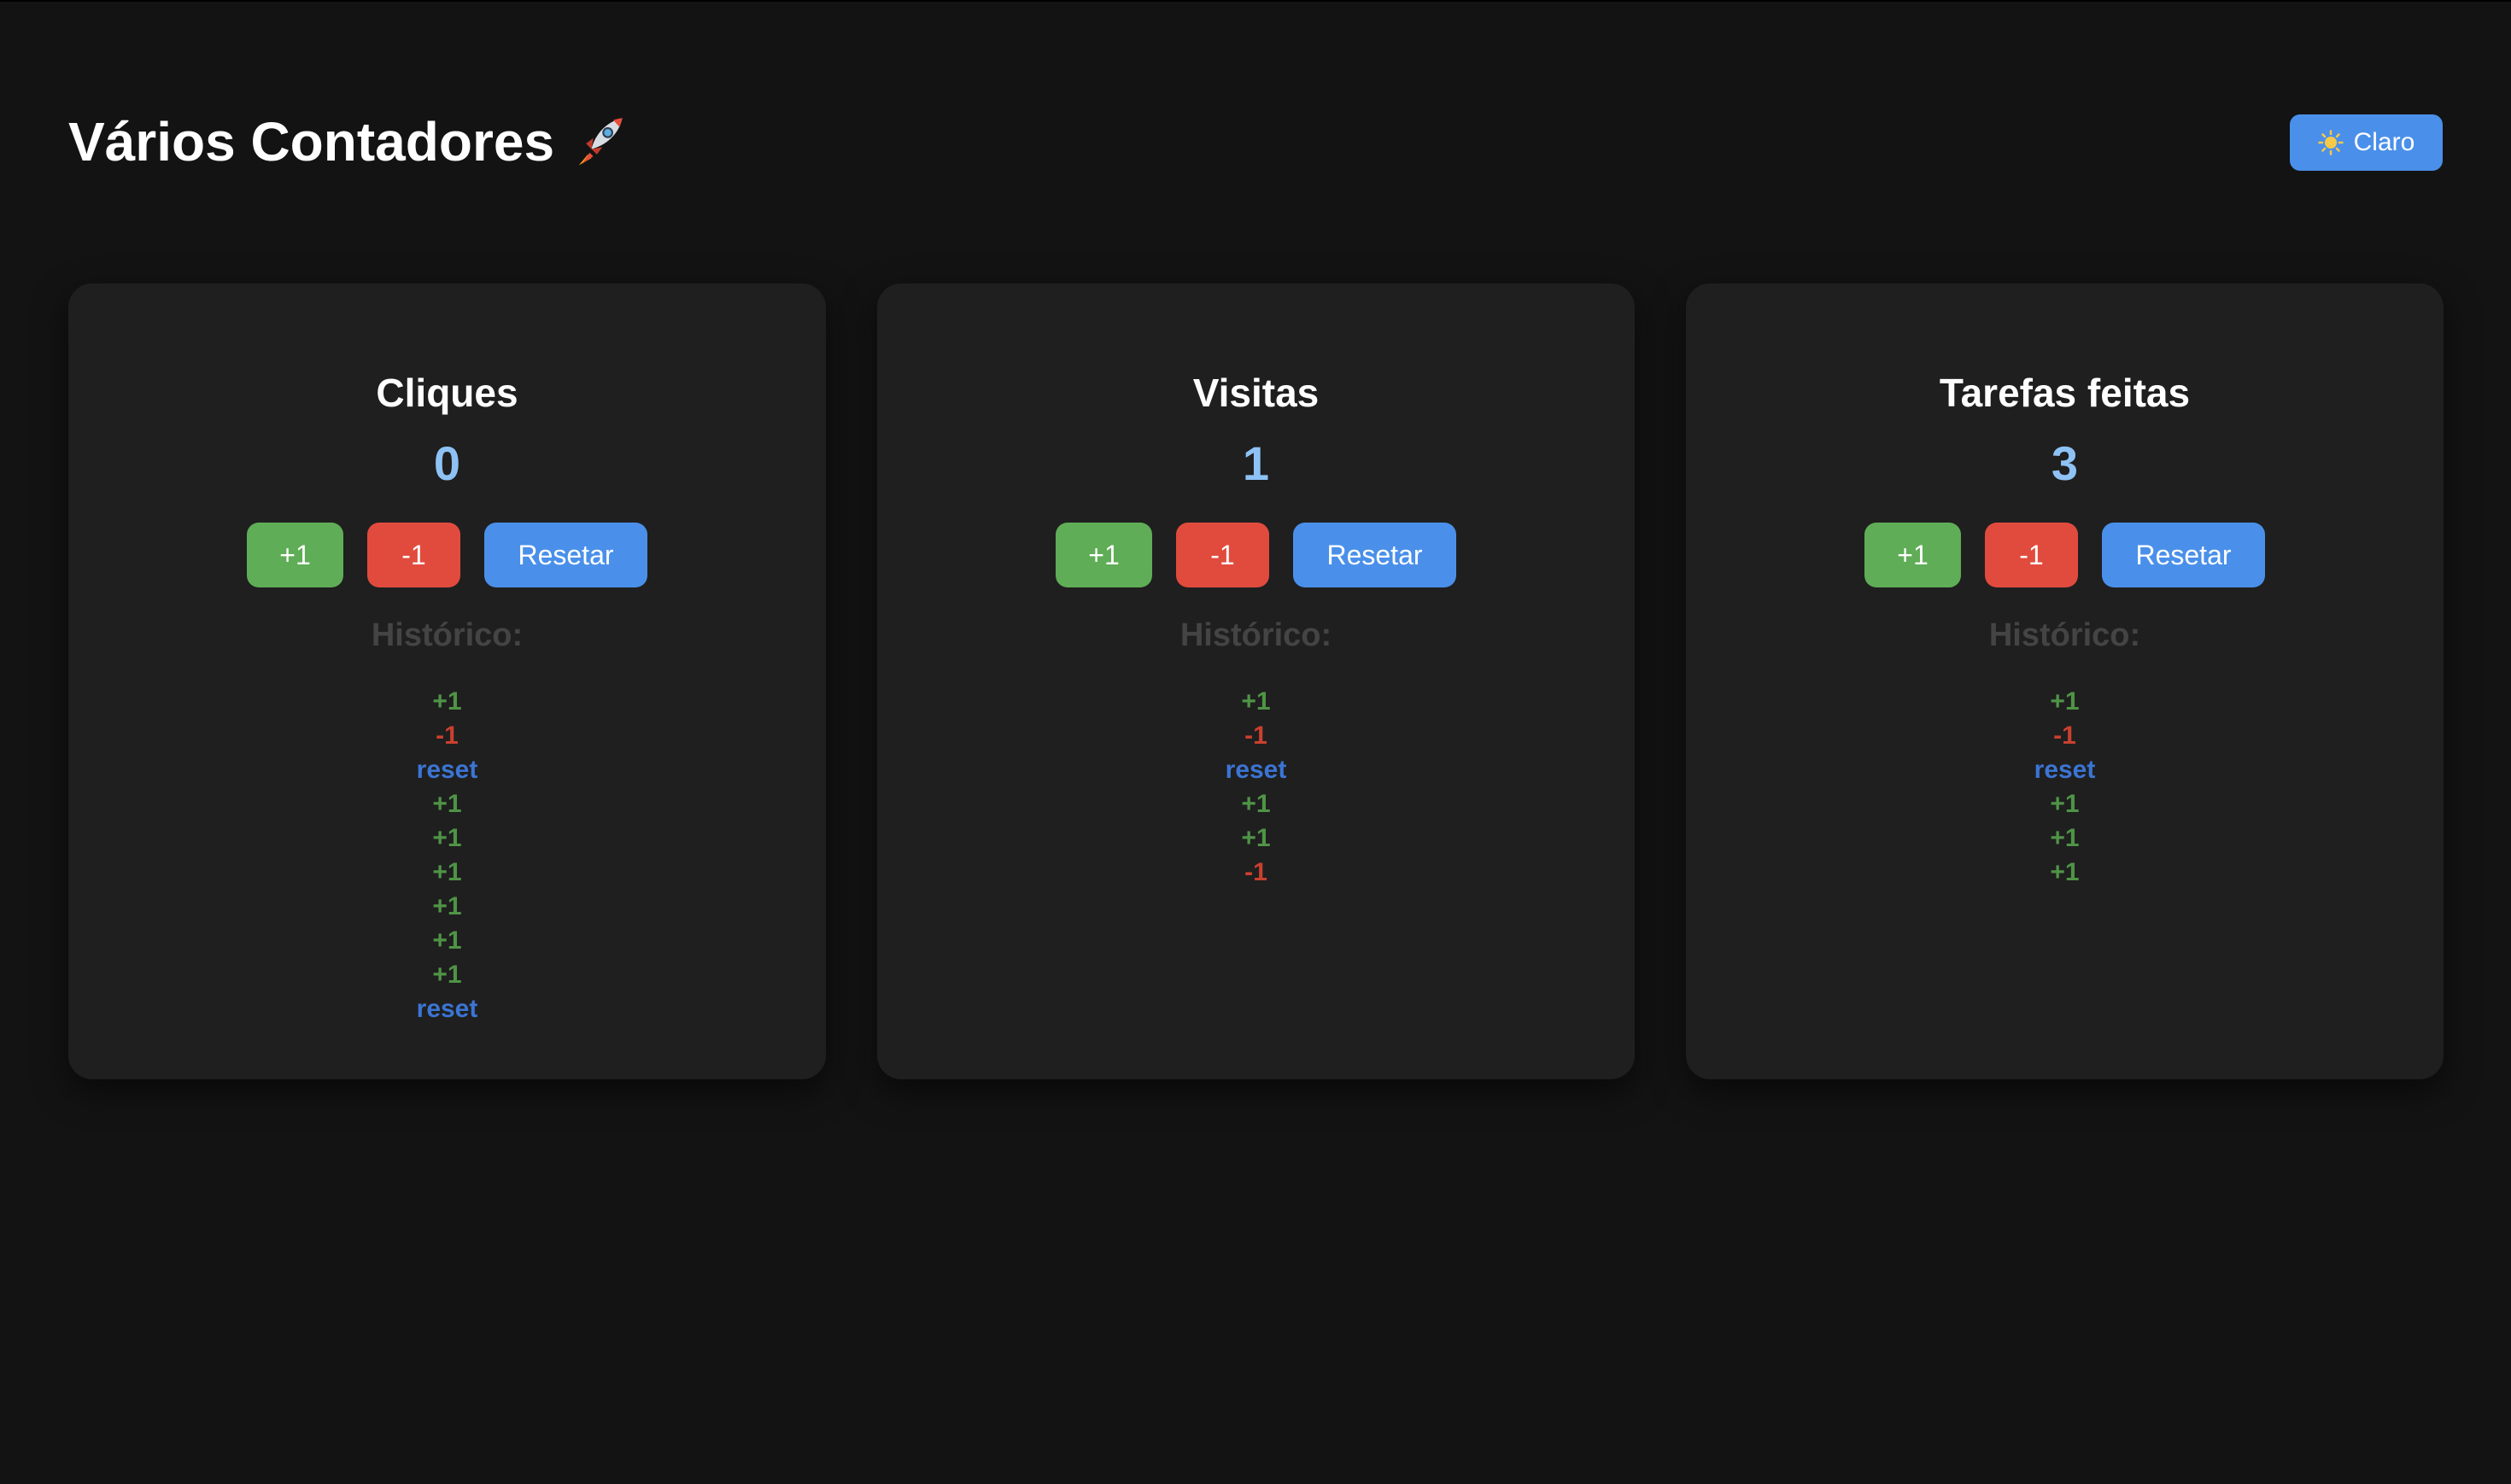 The image size is (2511, 1484). Describe the element at coordinates (447, 393) in the screenshot. I see `counter-title: Cliques` at that location.